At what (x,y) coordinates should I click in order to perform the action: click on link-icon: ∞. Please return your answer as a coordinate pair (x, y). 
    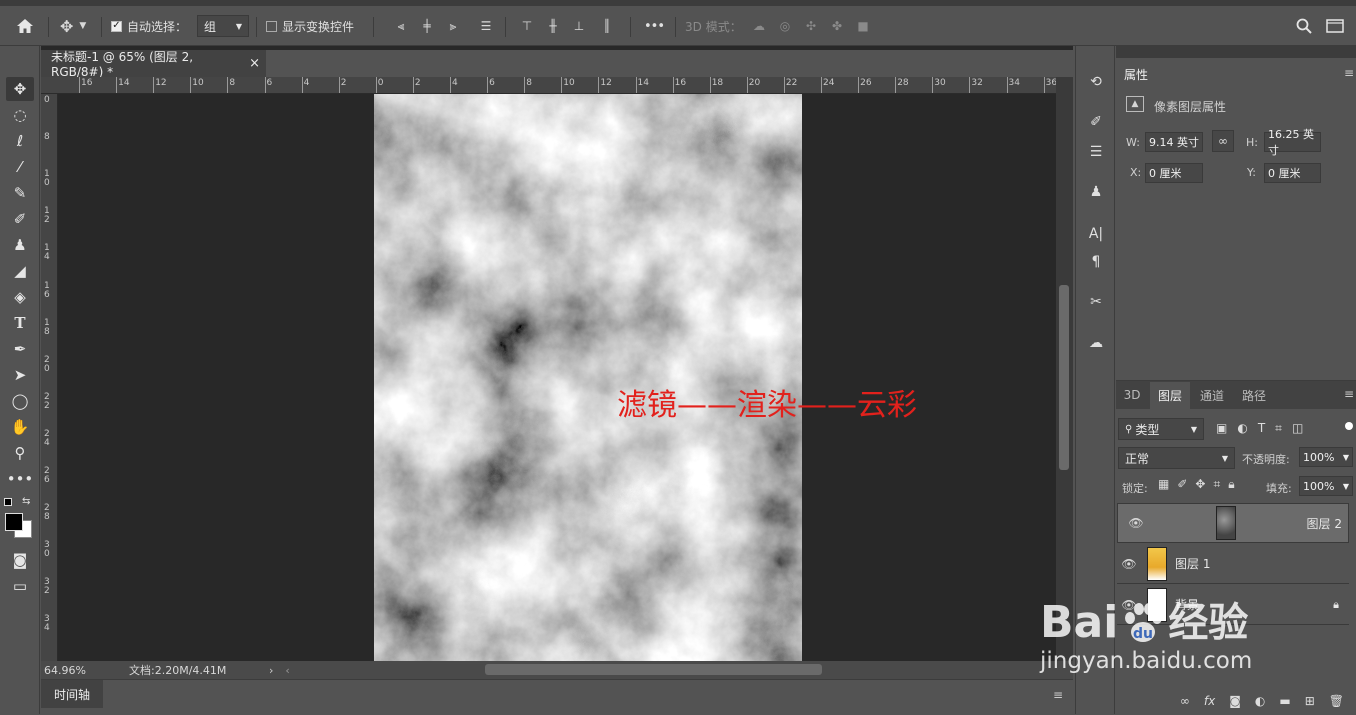
    Looking at the image, I should click on (1223, 141).